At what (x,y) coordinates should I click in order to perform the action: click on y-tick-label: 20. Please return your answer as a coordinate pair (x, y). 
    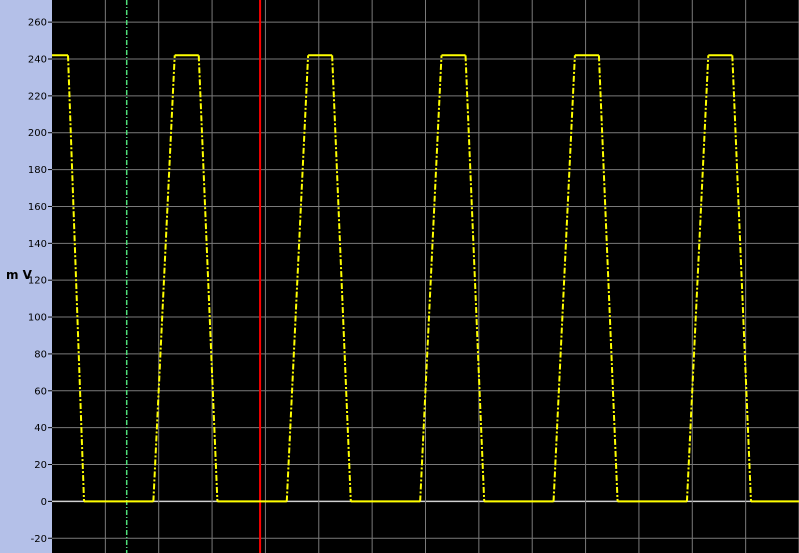
    Looking at the image, I should click on (40, 465).